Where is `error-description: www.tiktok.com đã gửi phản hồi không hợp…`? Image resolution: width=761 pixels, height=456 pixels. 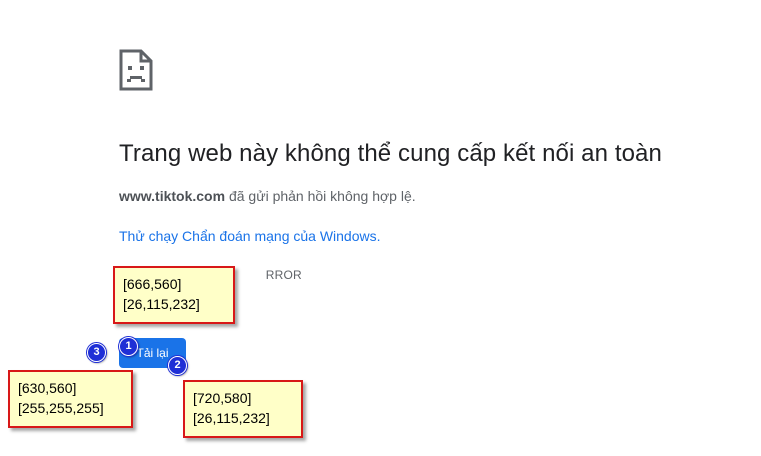 error-description: www.tiktok.com đã gửi phản hồi không hợp… is located at coordinates (267, 196).